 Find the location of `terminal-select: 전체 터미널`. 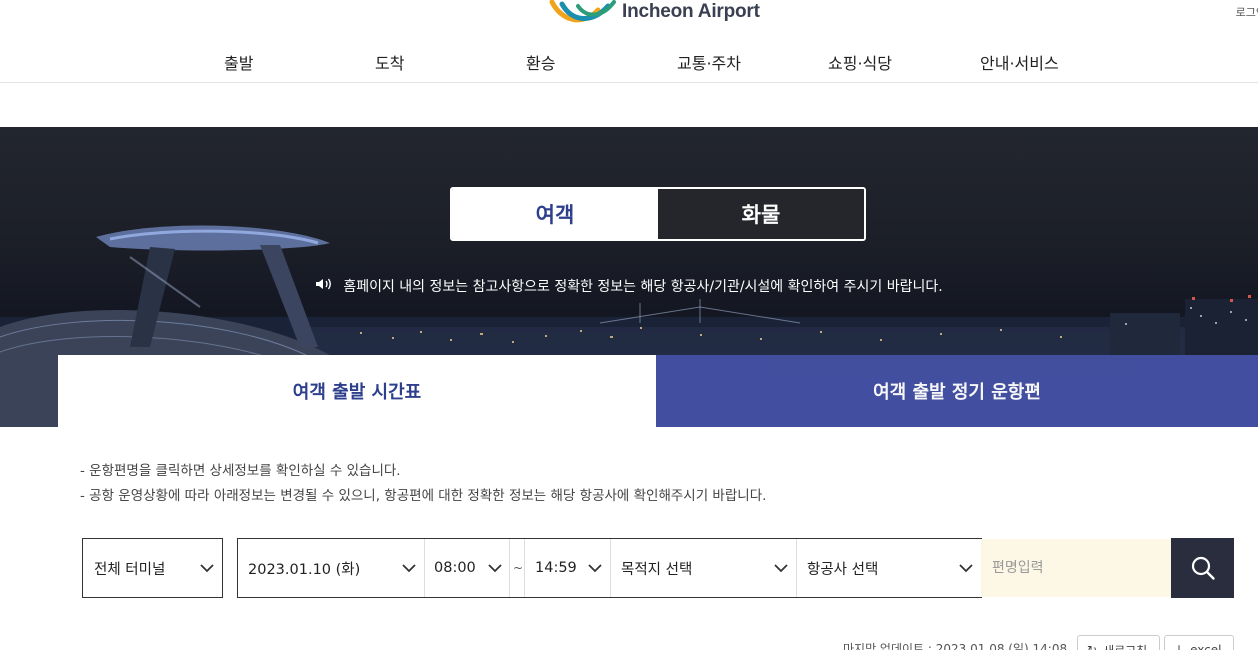

terminal-select: 전체 터미널 is located at coordinates (158, 568).